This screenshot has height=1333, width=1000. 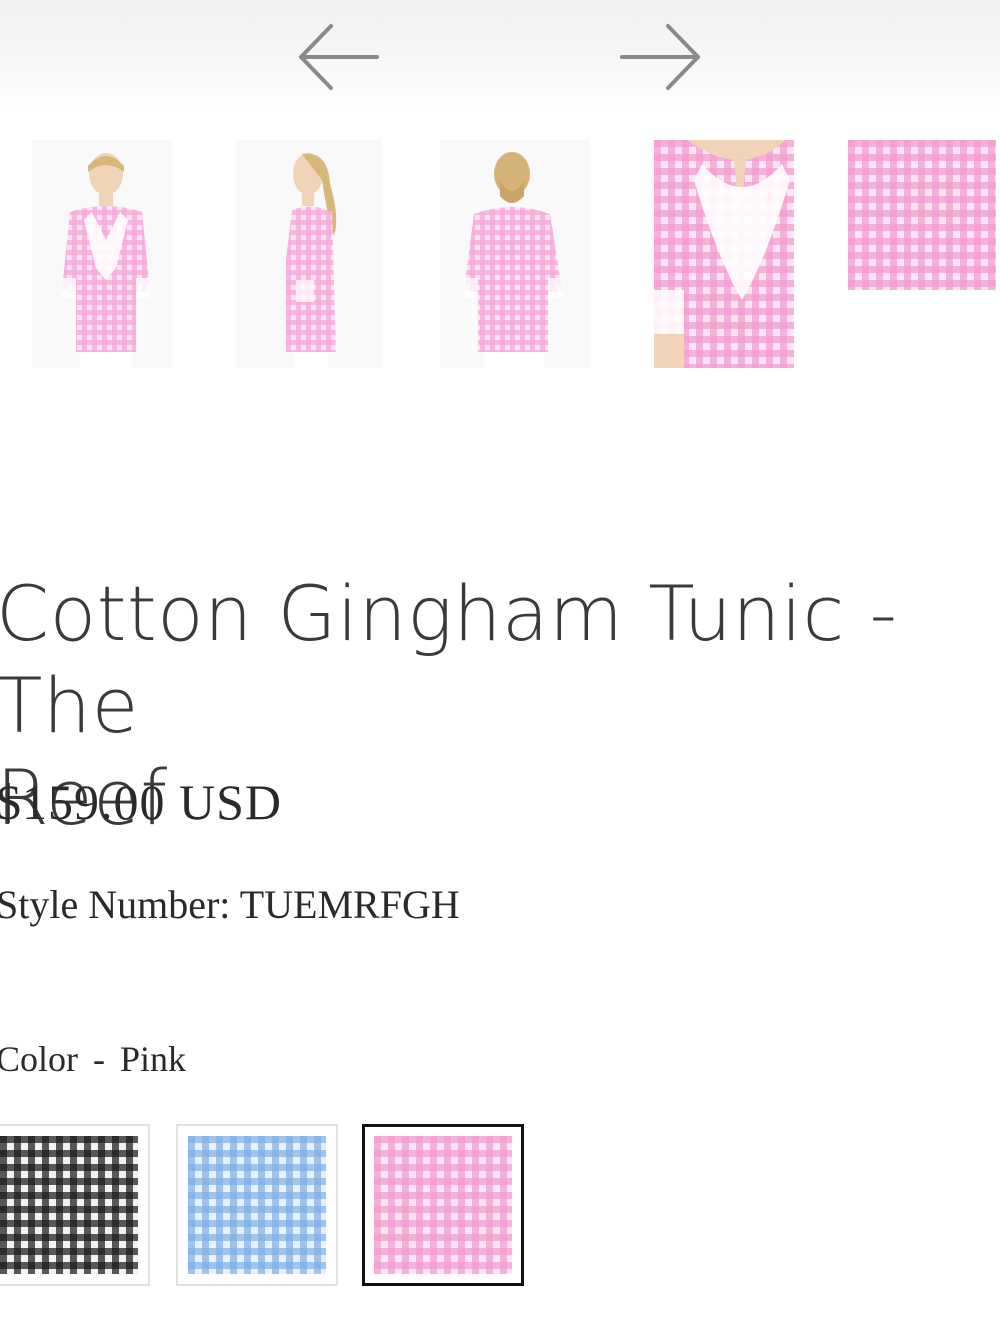 What do you see at coordinates (449, 659) in the screenshot?
I see `product-title-line-1: Cotton Gingham Tunic - The` at bounding box center [449, 659].